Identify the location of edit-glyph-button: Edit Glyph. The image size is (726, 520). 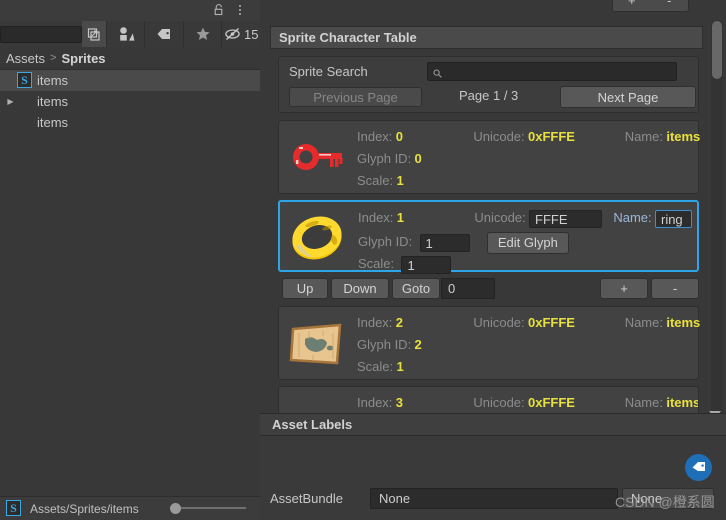
(527, 243).